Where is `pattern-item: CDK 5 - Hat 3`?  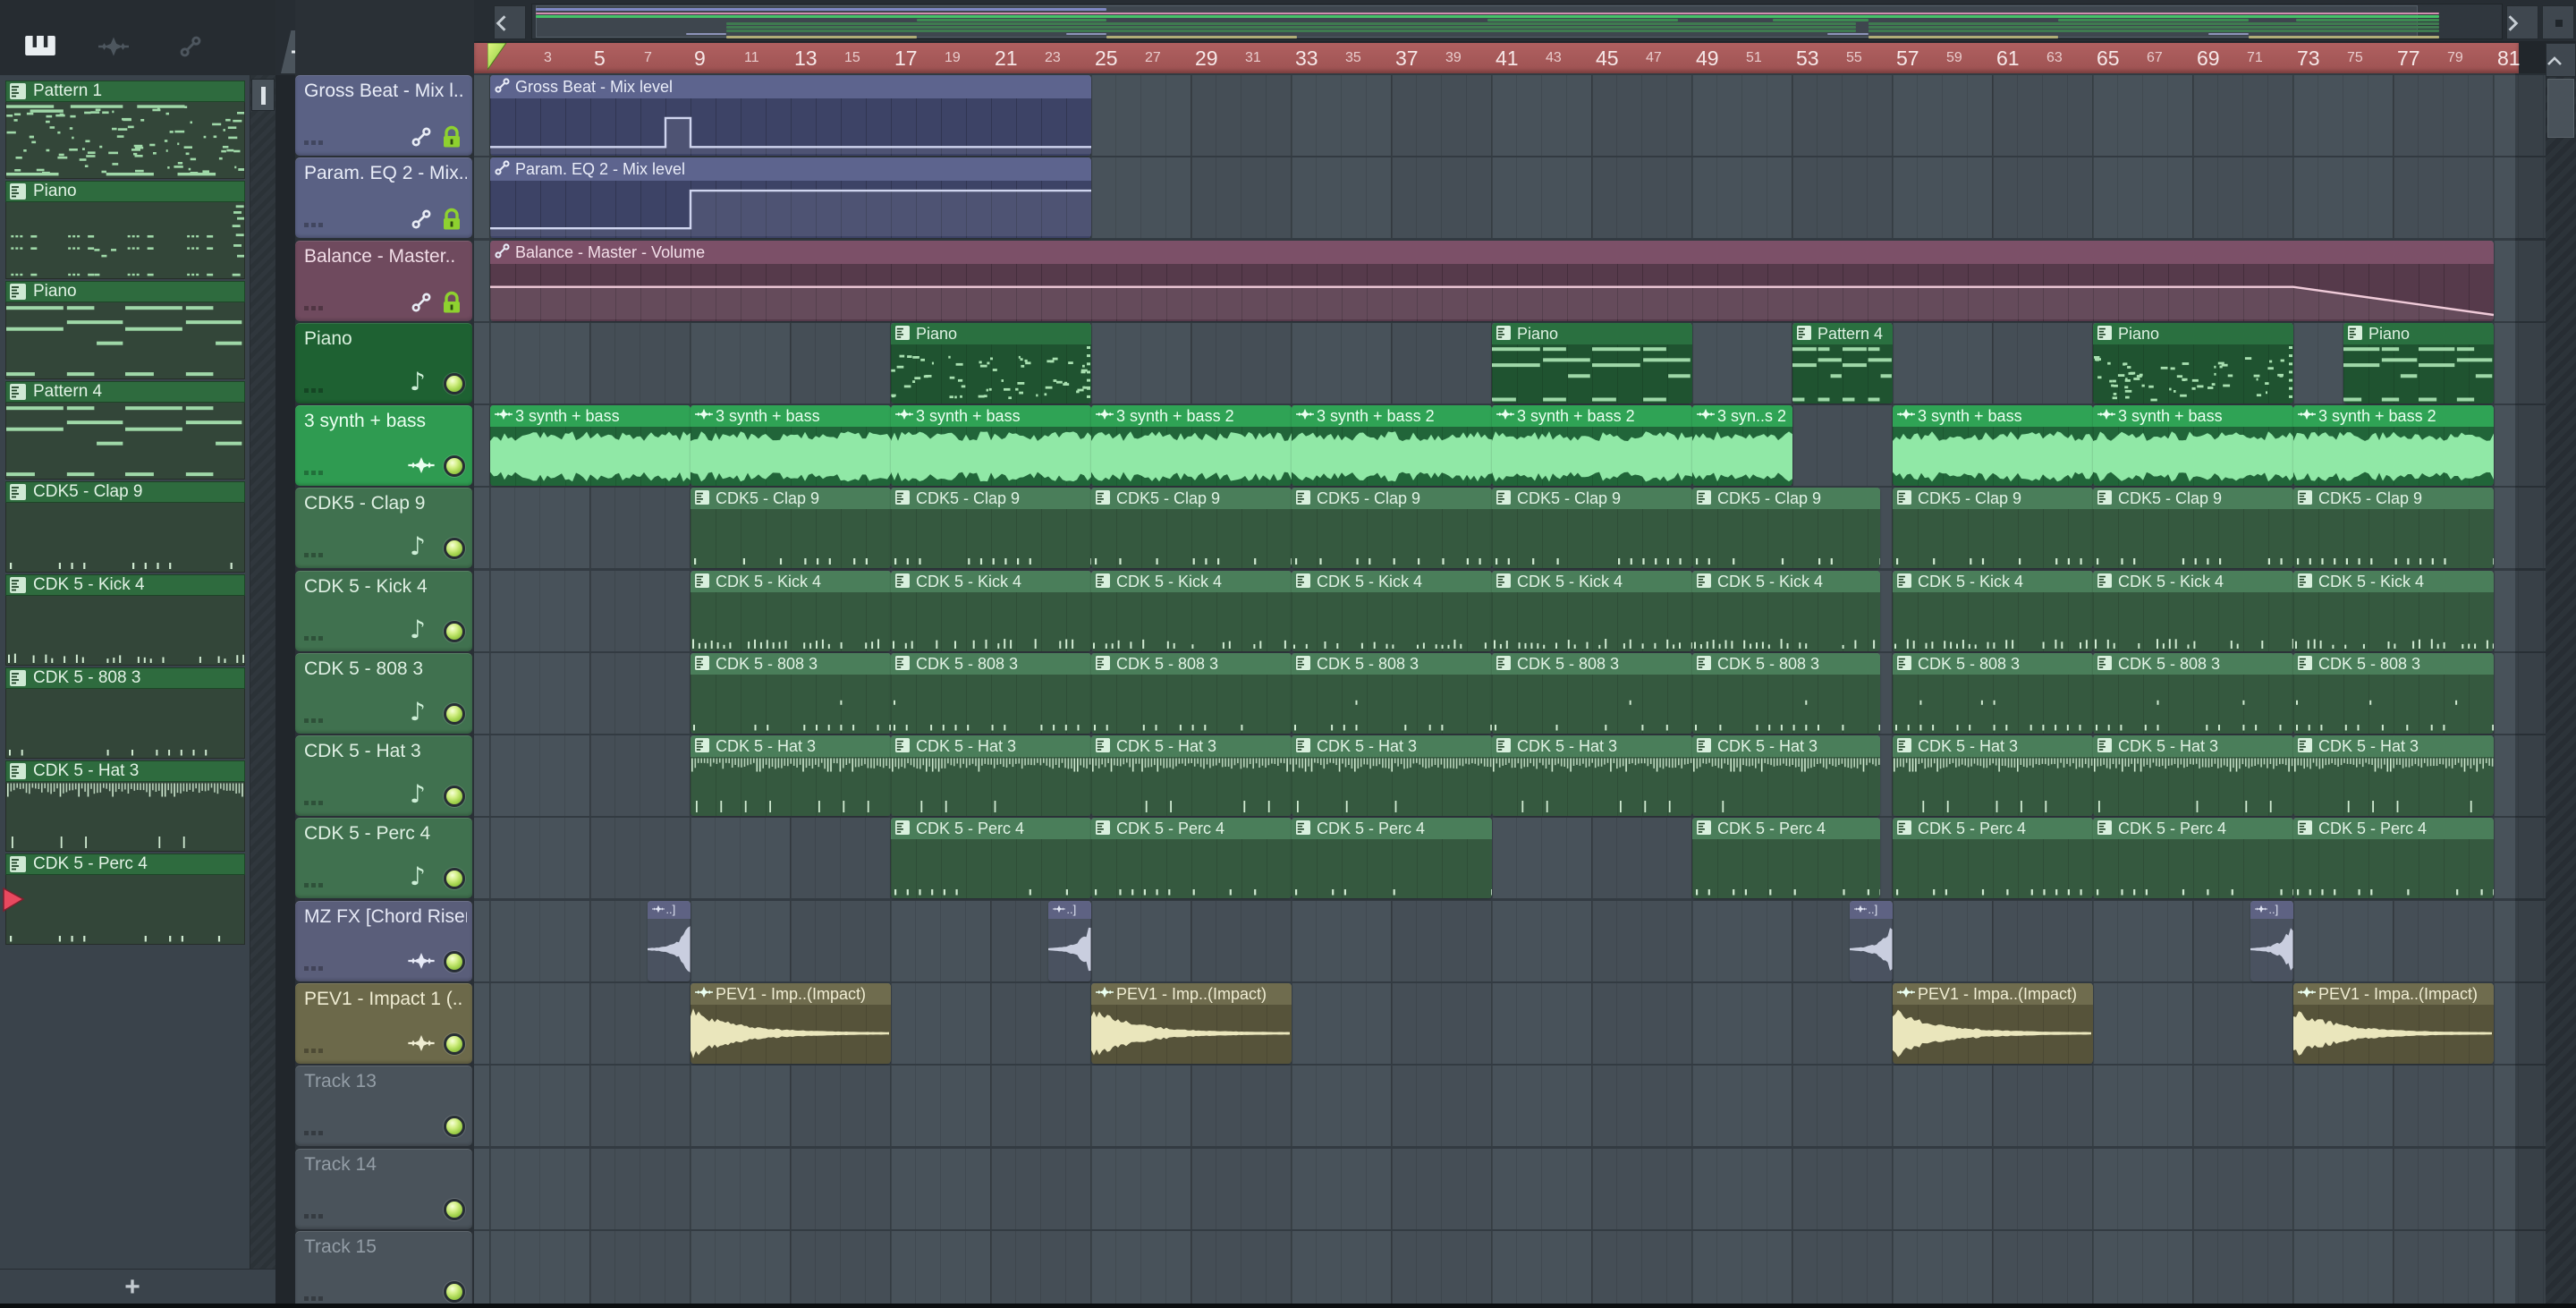 pattern-item: CDK 5 - Hat 3 is located at coordinates (125, 806).